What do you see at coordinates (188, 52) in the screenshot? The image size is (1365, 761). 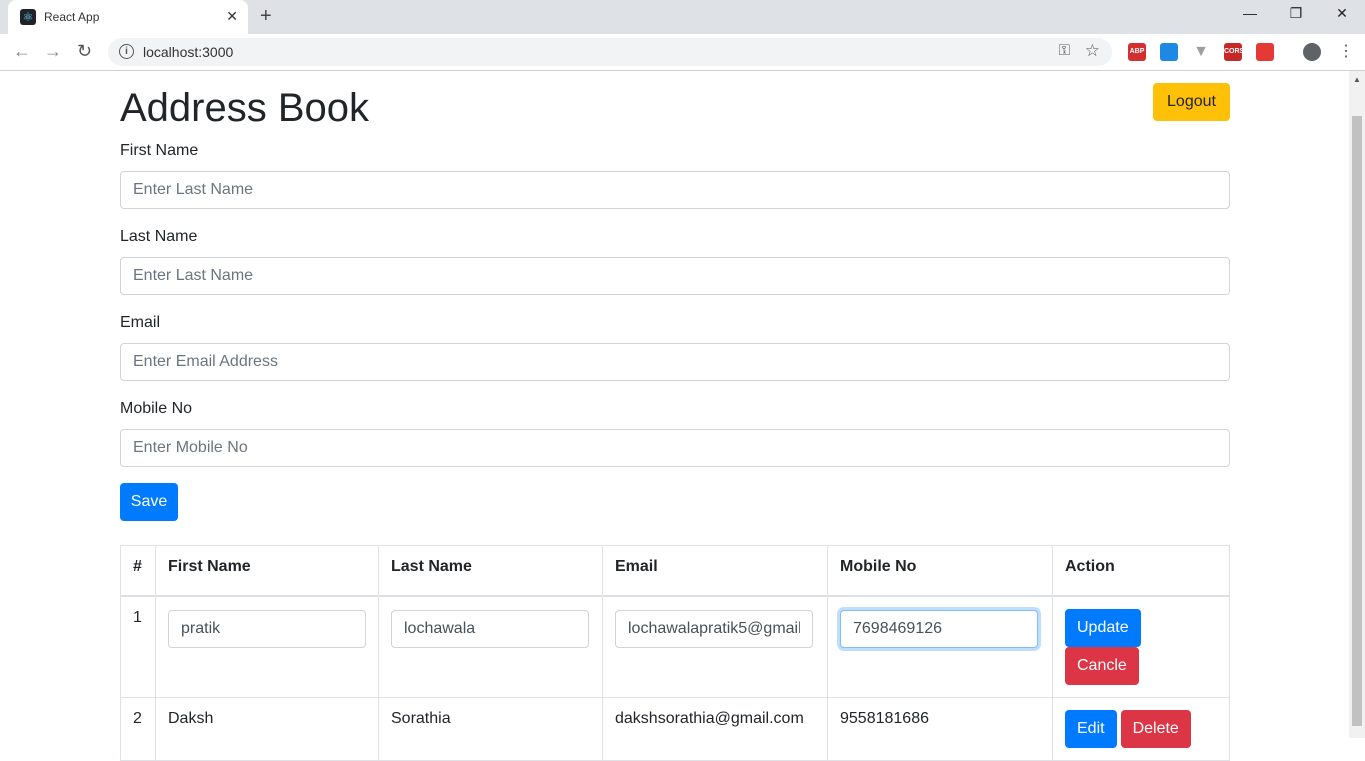 I see `url-text: localhost:3000` at bounding box center [188, 52].